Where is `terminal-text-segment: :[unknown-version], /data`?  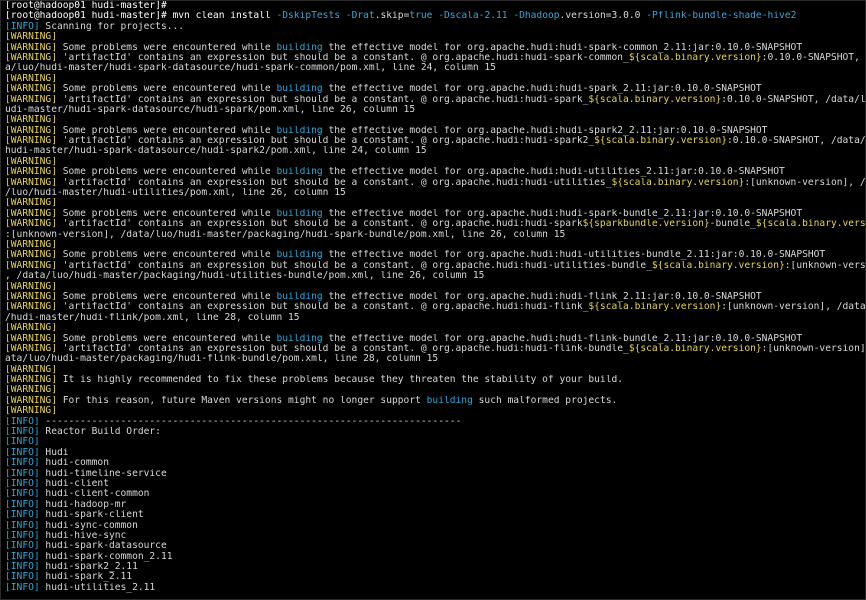
terminal-text-segment: :[unknown-version], /data is located at coordinates (804, 182).